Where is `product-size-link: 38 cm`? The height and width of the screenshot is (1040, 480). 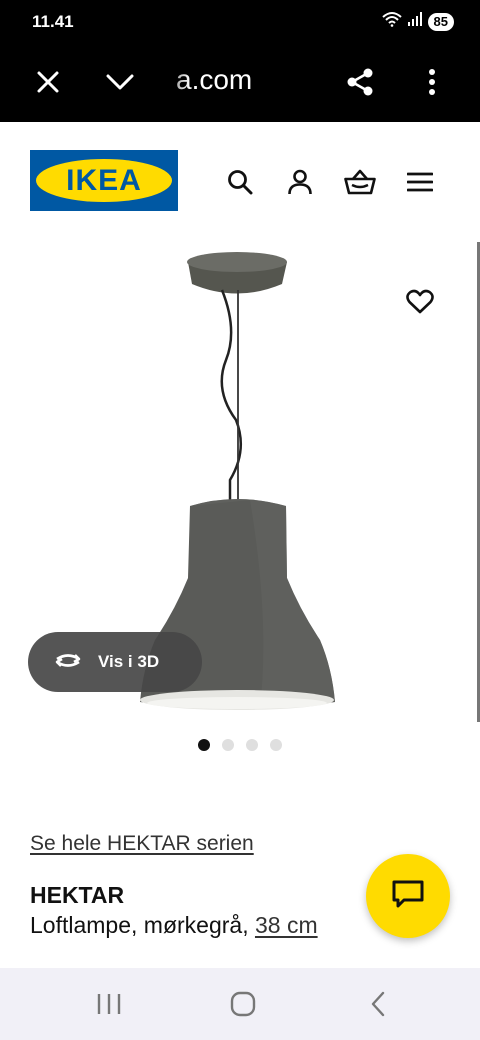
product-size-link: 38 cm is located at coordinates (286, 925).